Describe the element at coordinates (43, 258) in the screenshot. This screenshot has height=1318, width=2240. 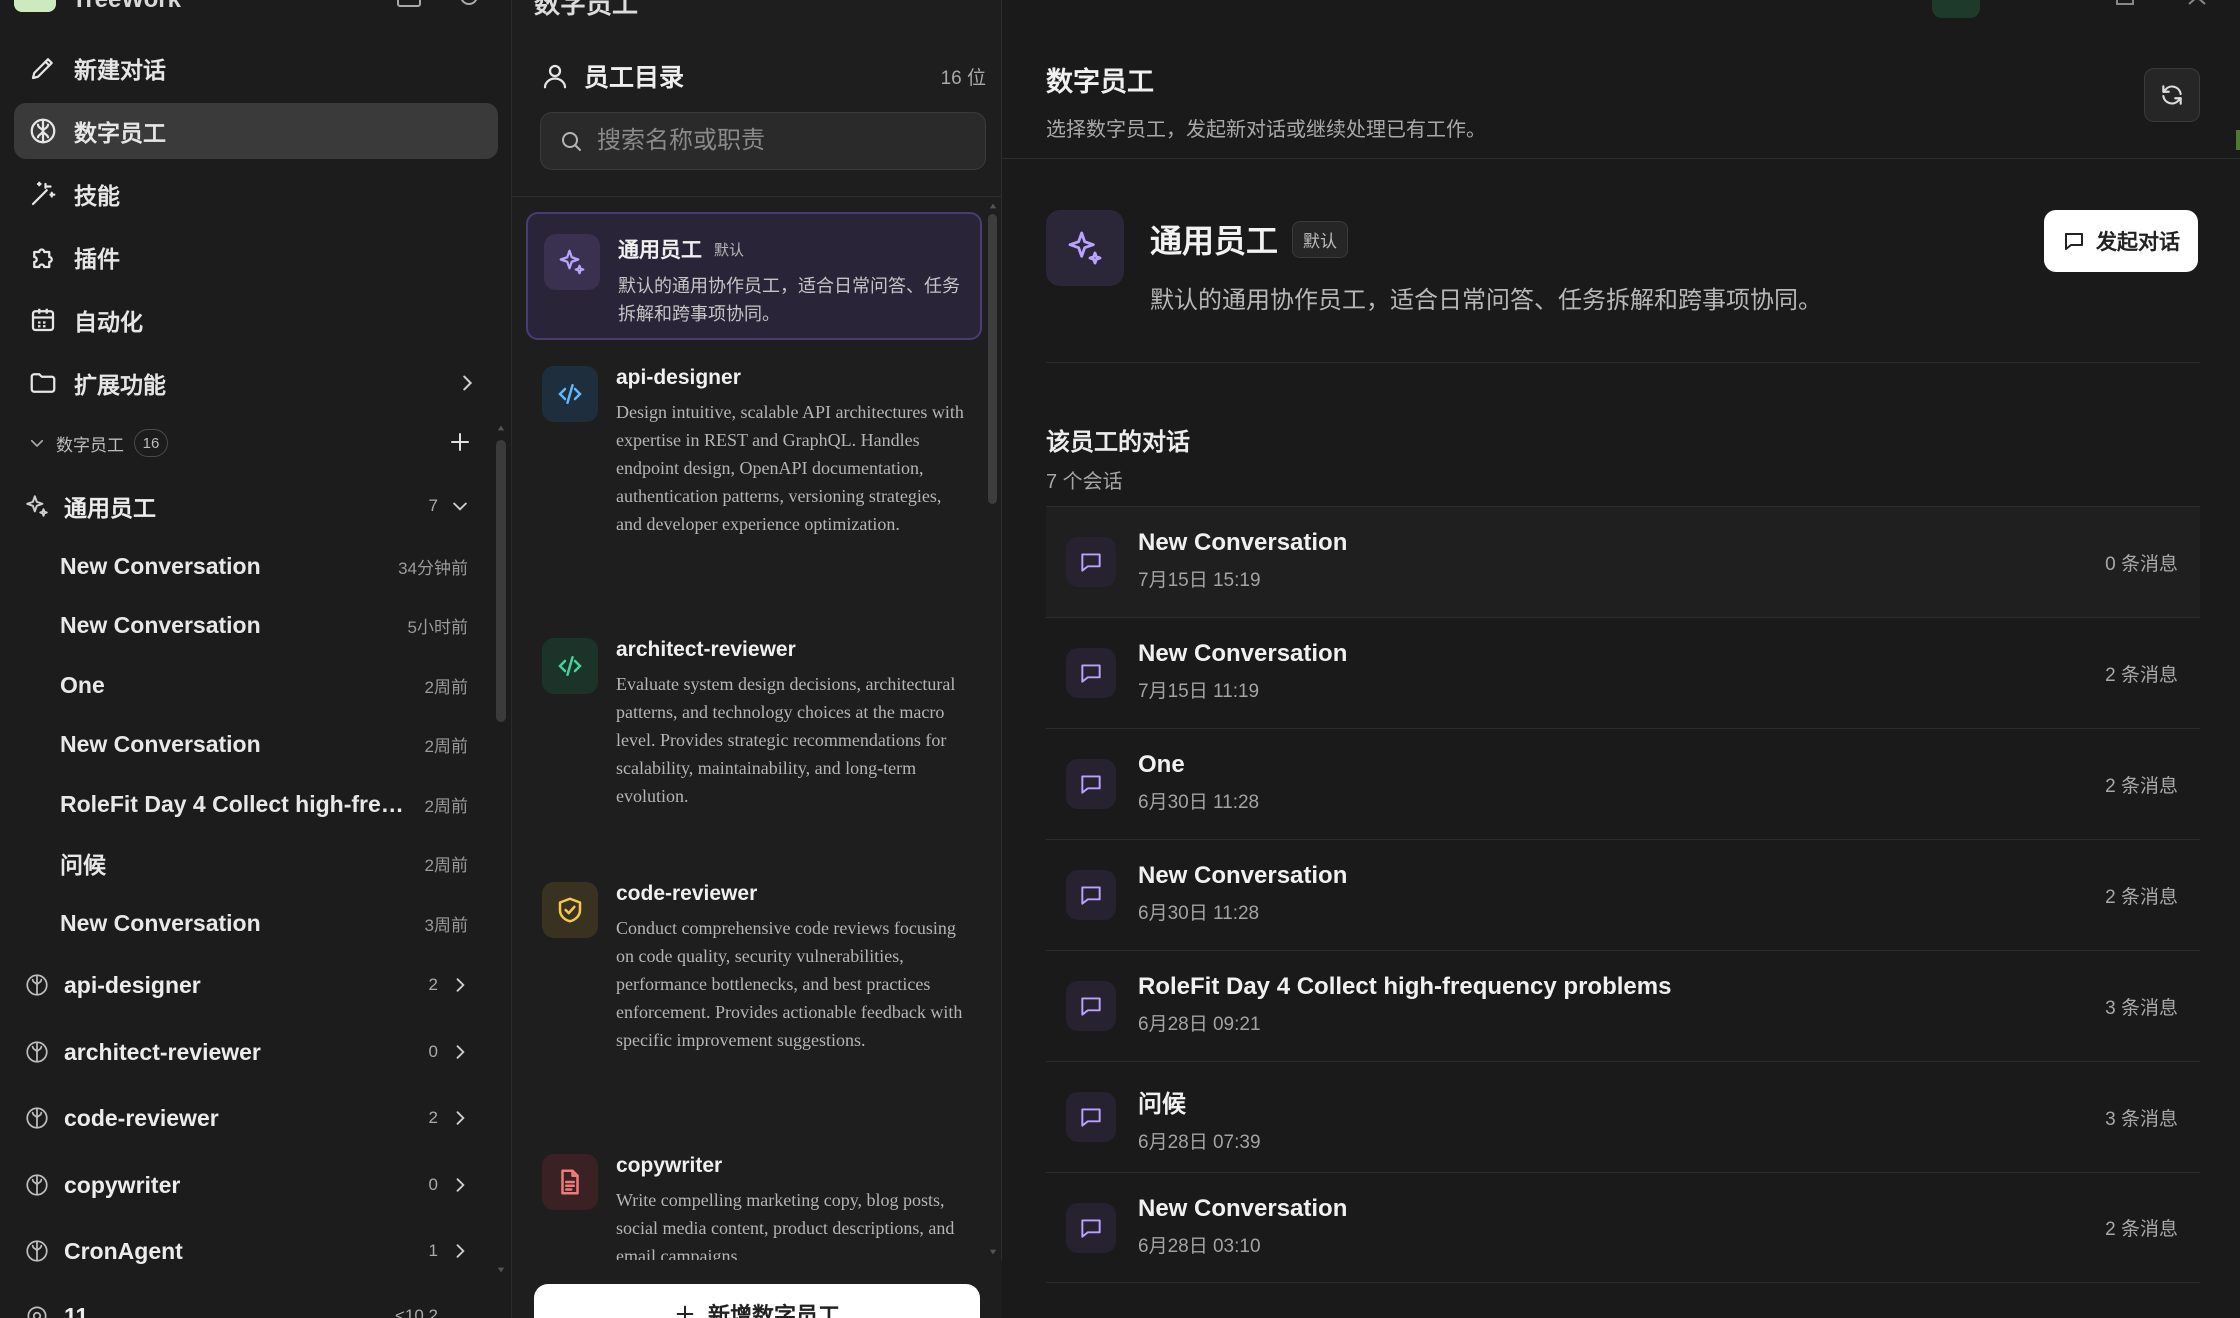
I see `puzzle-icon` at that location.